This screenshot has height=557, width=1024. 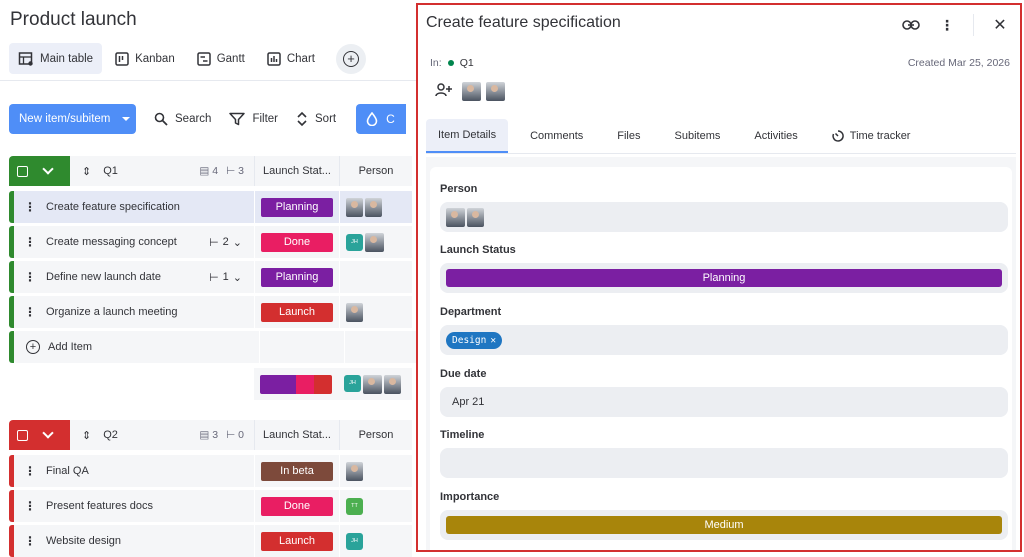 What do you see at coordinates (182, 119) in the screenshot?
I see `search-button: Search` at bounding box center [182, 119].